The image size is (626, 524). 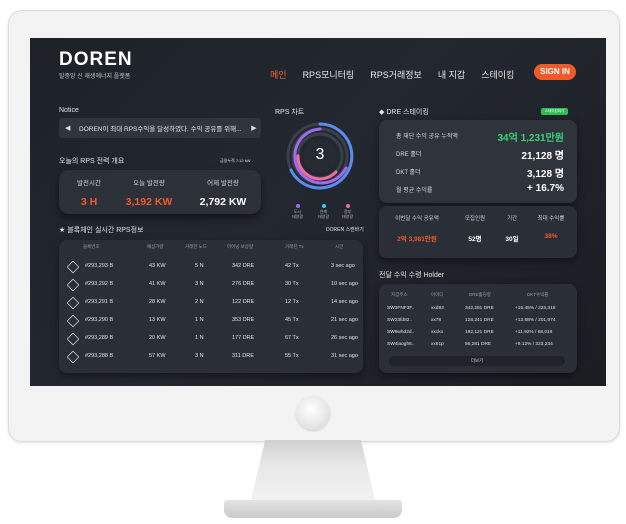 I want to click on main-nav: 메인 RPS모니터링 RPS거래정보 내 지갑 스테이킹, so click(x=400, y=74).